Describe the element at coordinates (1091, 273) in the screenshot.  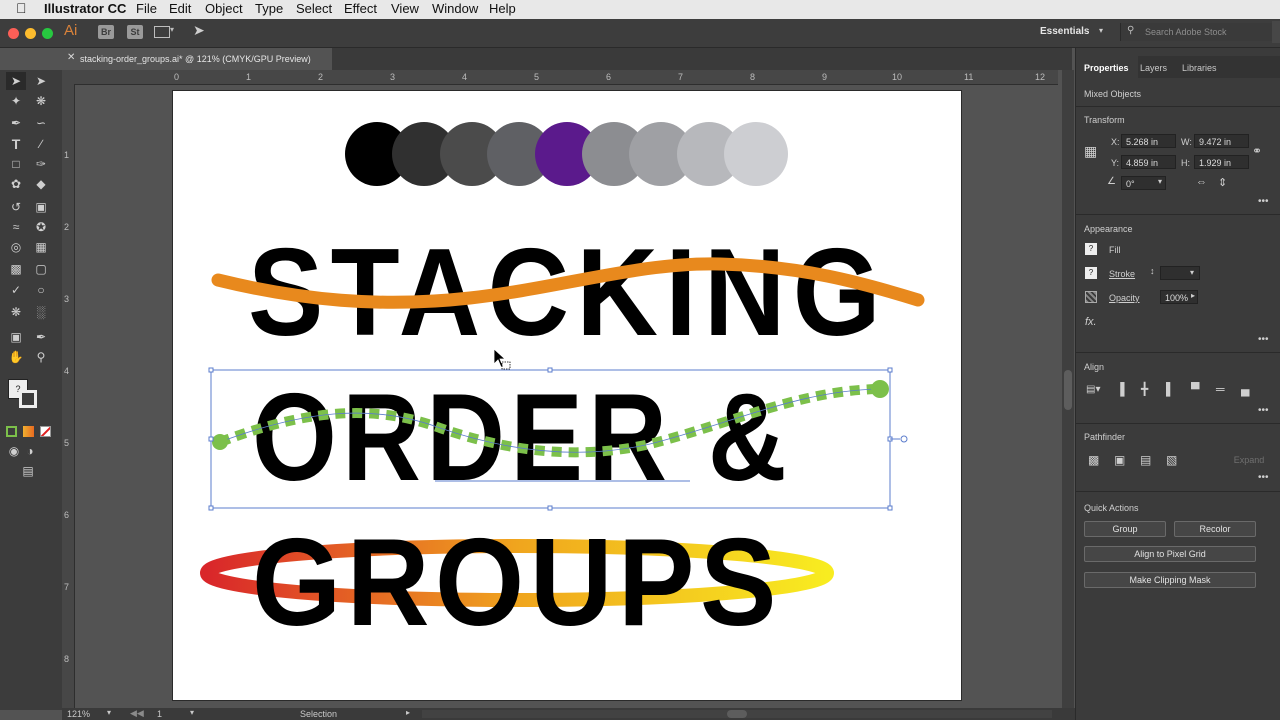
I see `stroke-swatch-icon: ?` at that location.